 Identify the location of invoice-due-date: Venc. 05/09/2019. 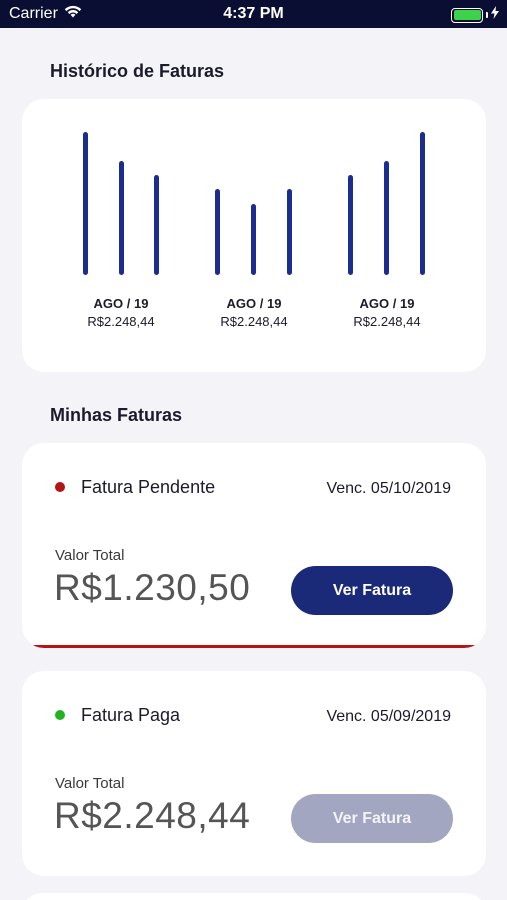
(388, 716).